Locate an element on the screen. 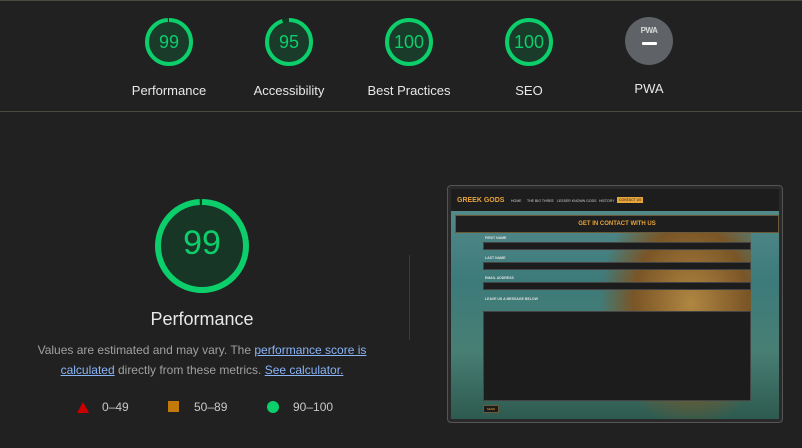 The image size is (802, 448). form-title: GET IN CONTACT WITH US is located at coordinates (617, 224).